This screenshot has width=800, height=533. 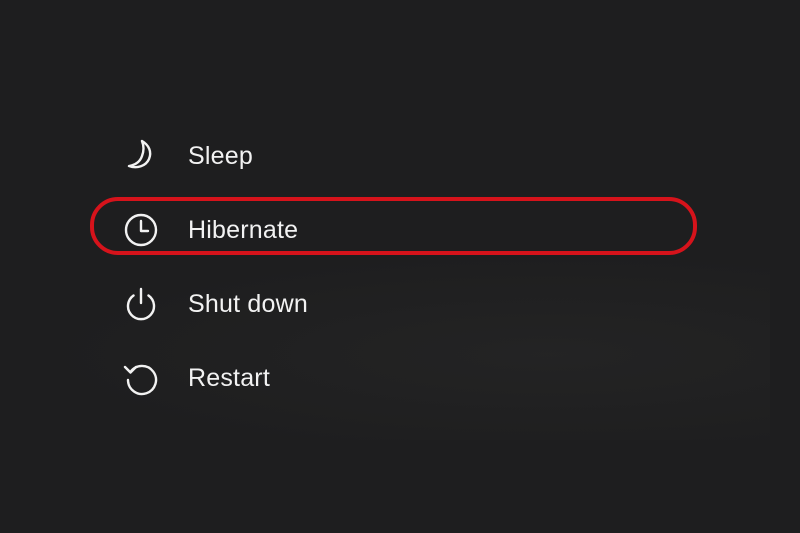 What do you see at coordinates (229, 377) in the screenshot?
I see `restart-label: Restart` at bounding box center [229, 377].